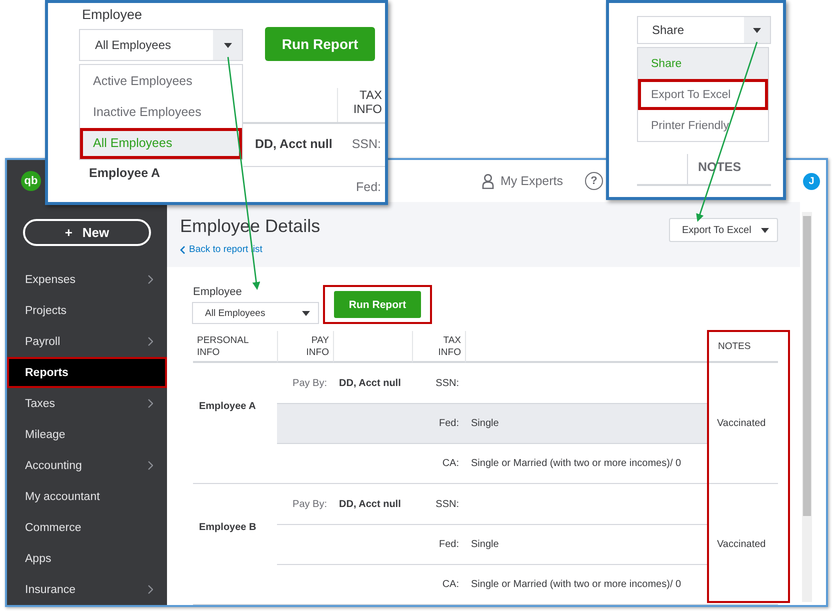 The image size is (833, 612). Describe the element at coordinates (704, 30) in the screenshot. I see `share-select: Share` at that location.